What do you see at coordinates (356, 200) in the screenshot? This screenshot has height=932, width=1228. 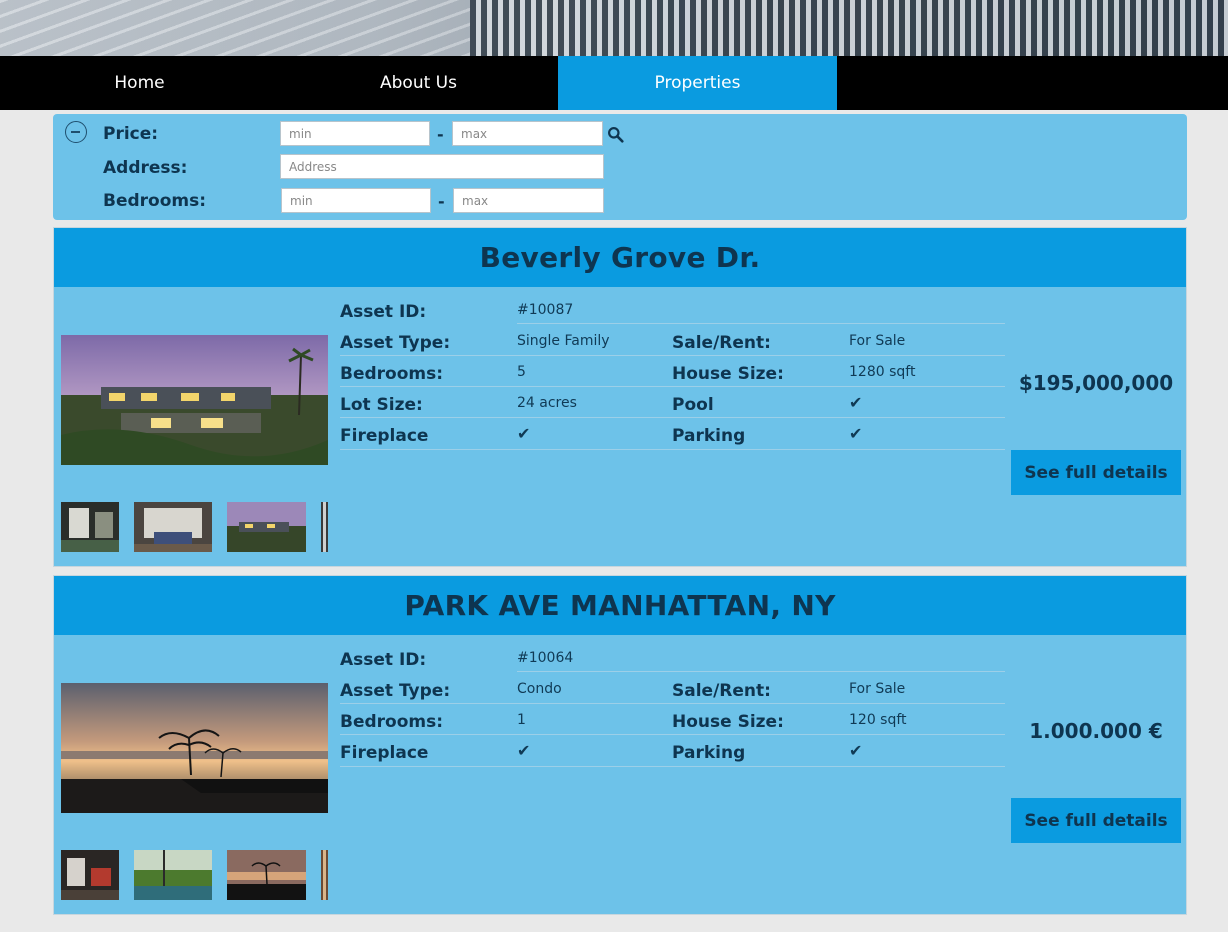 I see `bedrooms-min-input` at bounding box center [356, 200].